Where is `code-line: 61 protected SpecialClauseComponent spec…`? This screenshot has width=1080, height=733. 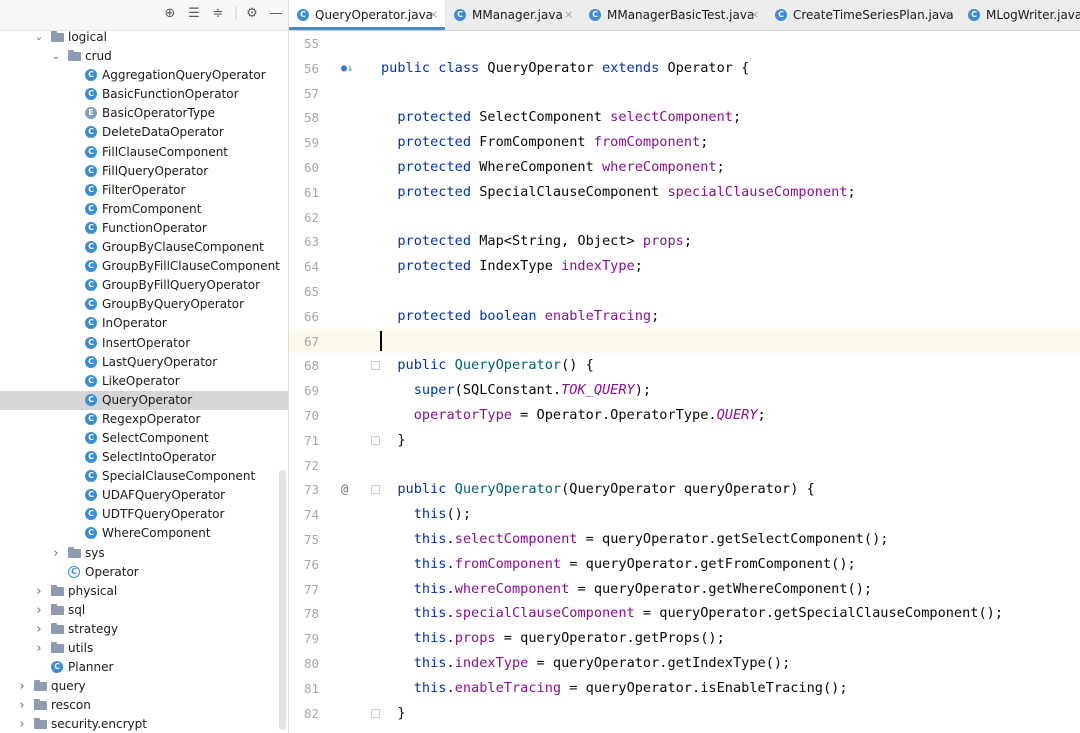
code-line: 61 protected SpecialClauseComponent spec… is located at coordinates (684, 192).